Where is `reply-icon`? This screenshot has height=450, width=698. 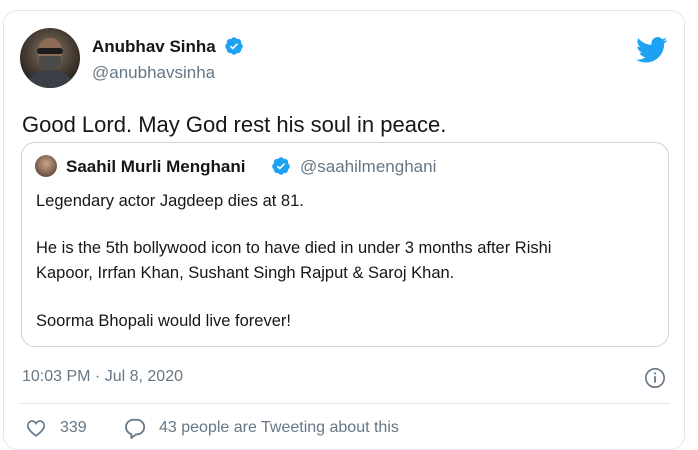 reply-icon is located at coordinates (135, 428).